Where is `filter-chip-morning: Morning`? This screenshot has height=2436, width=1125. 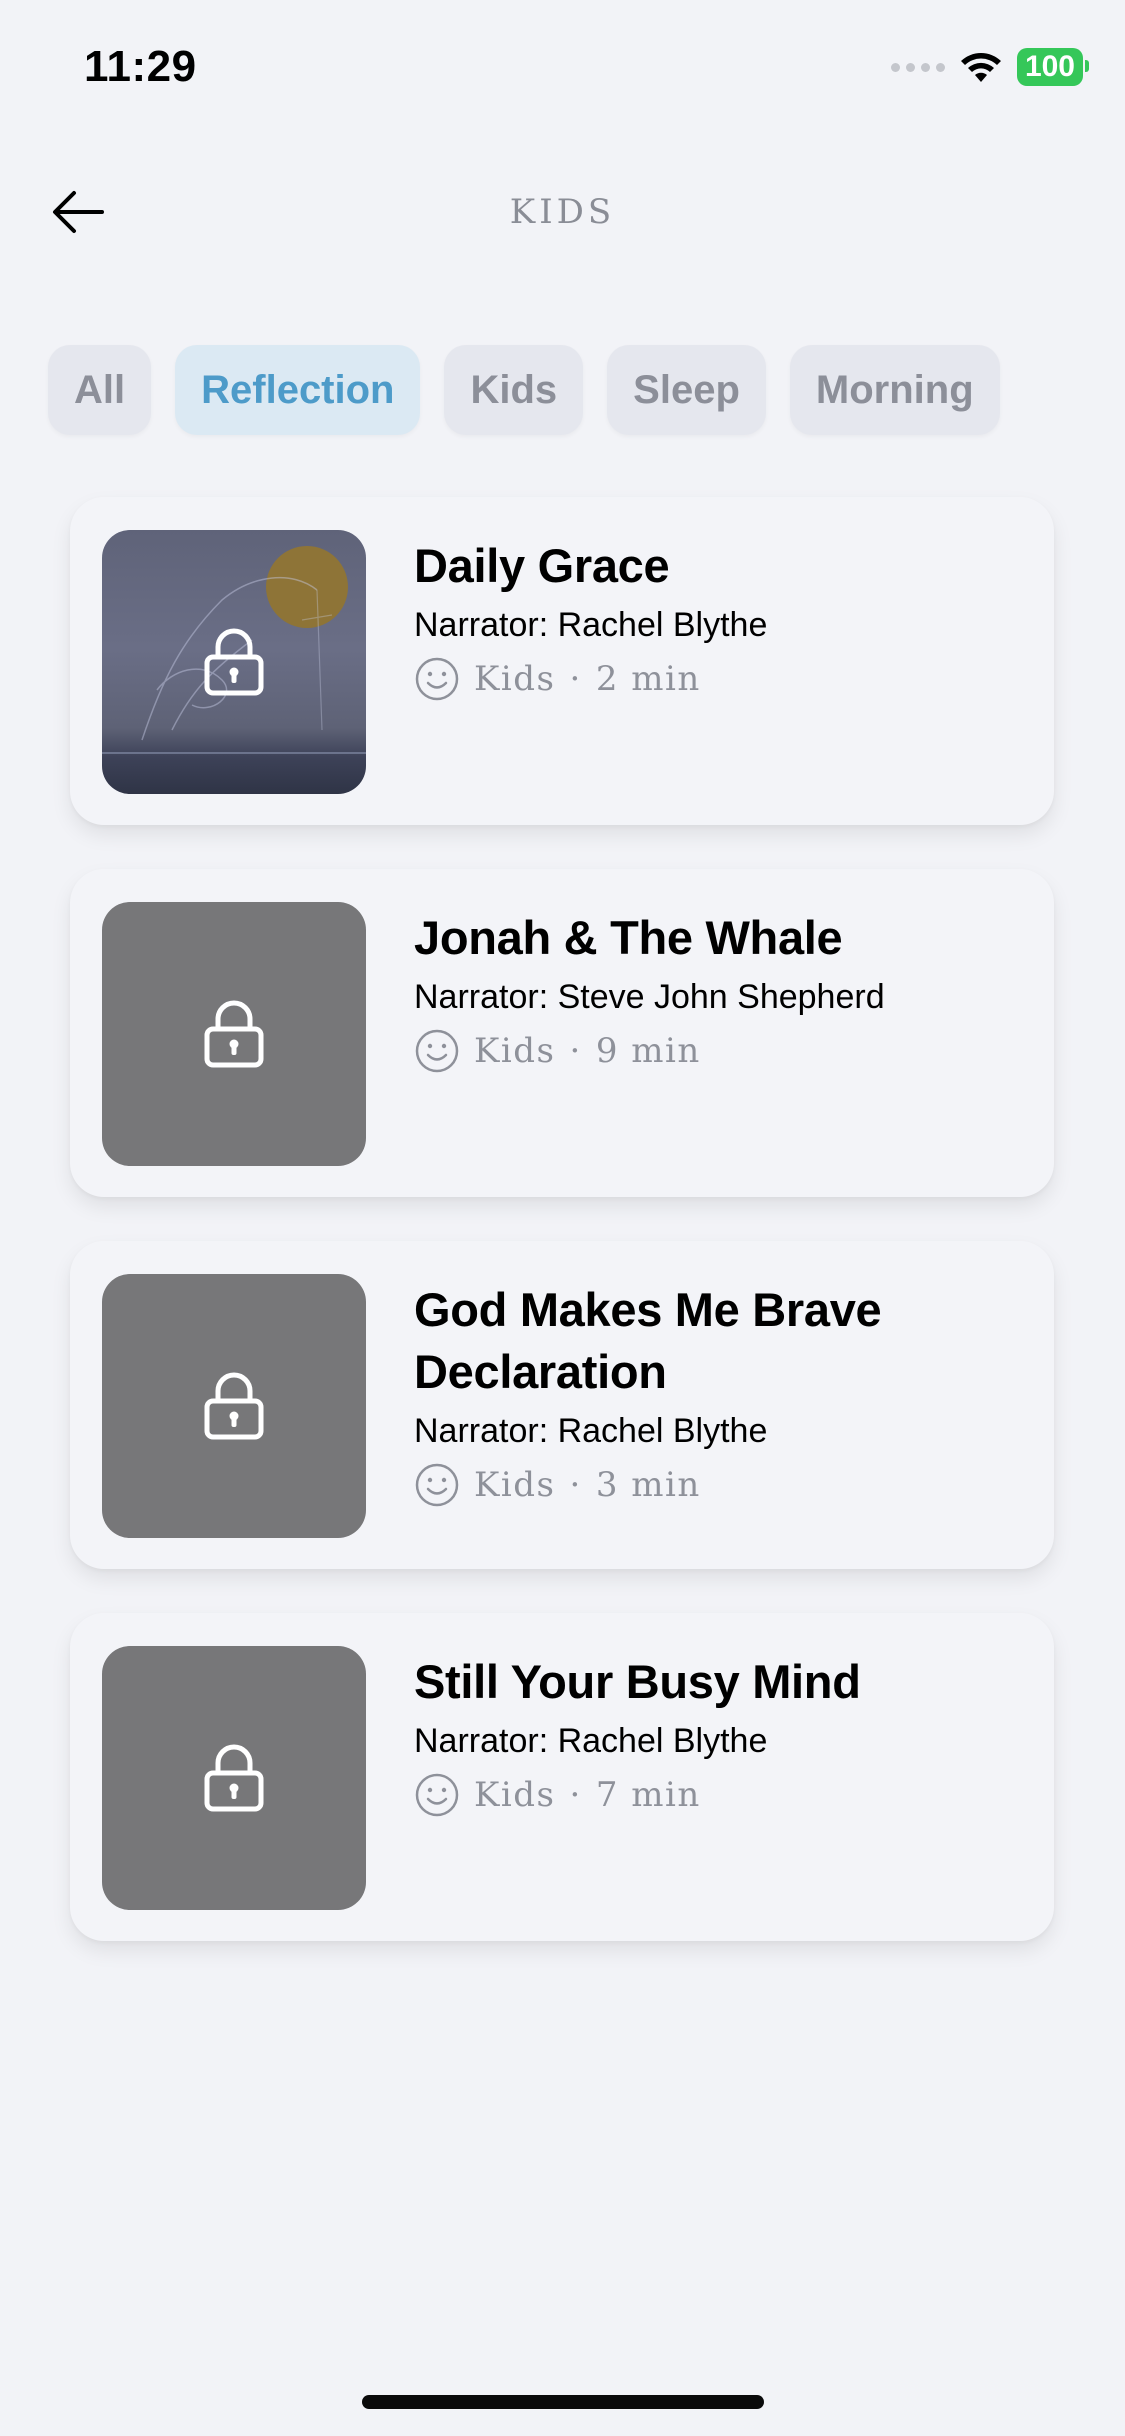
filter-chip-morning: Morning is located at coordinates (894, 390).